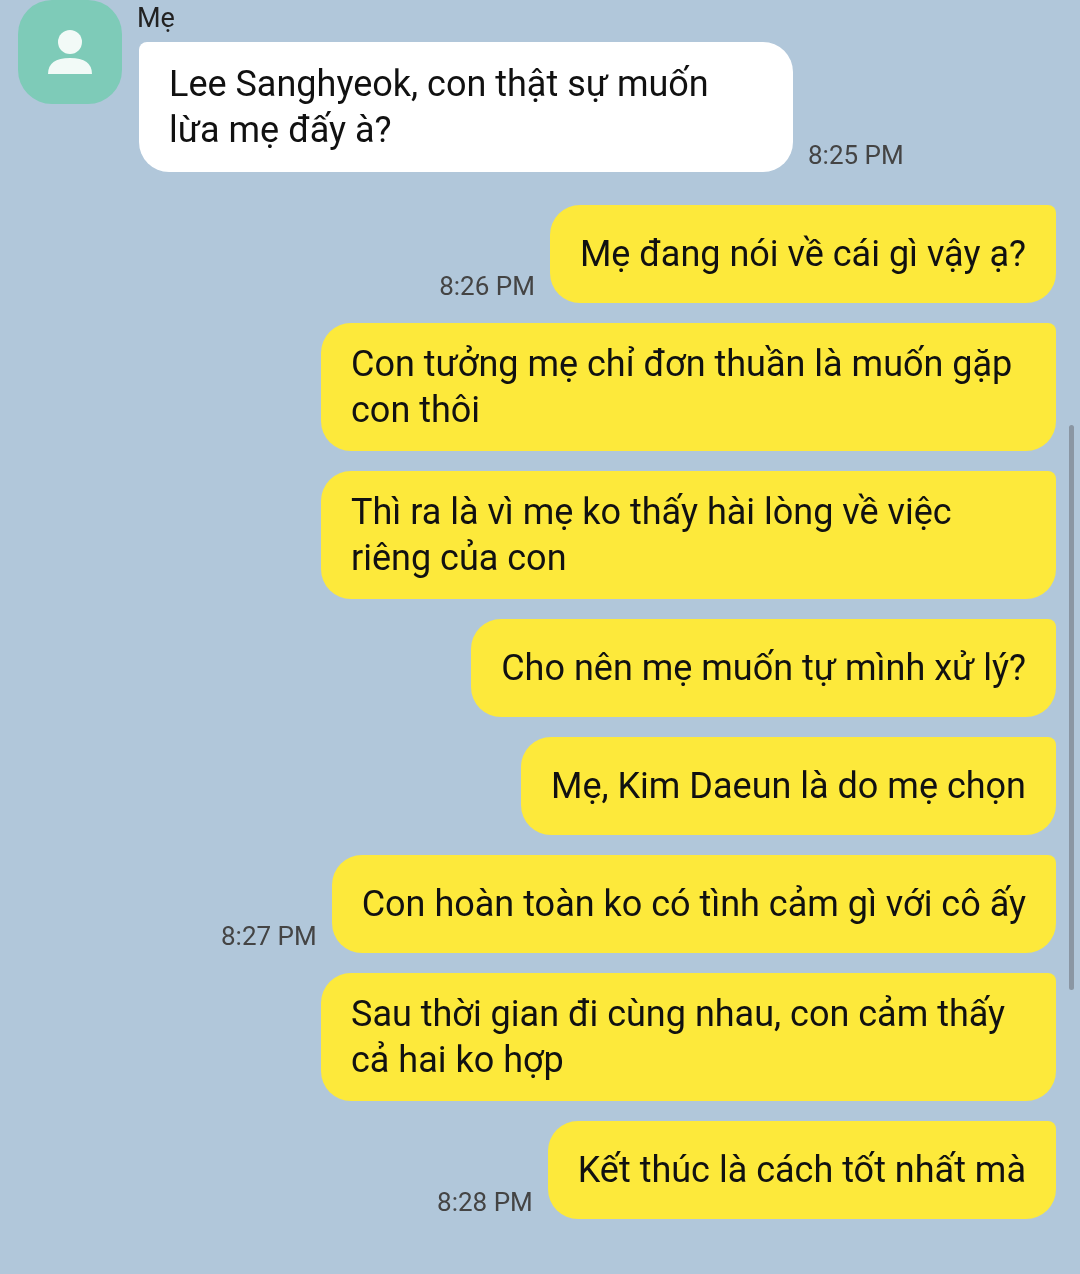 Image resolution: width=1080 pixels, height=1274 pixels. Describe the element at coordinates (268, 936) in the screenshot. I see `message-time: 8:27 PM` at that location.